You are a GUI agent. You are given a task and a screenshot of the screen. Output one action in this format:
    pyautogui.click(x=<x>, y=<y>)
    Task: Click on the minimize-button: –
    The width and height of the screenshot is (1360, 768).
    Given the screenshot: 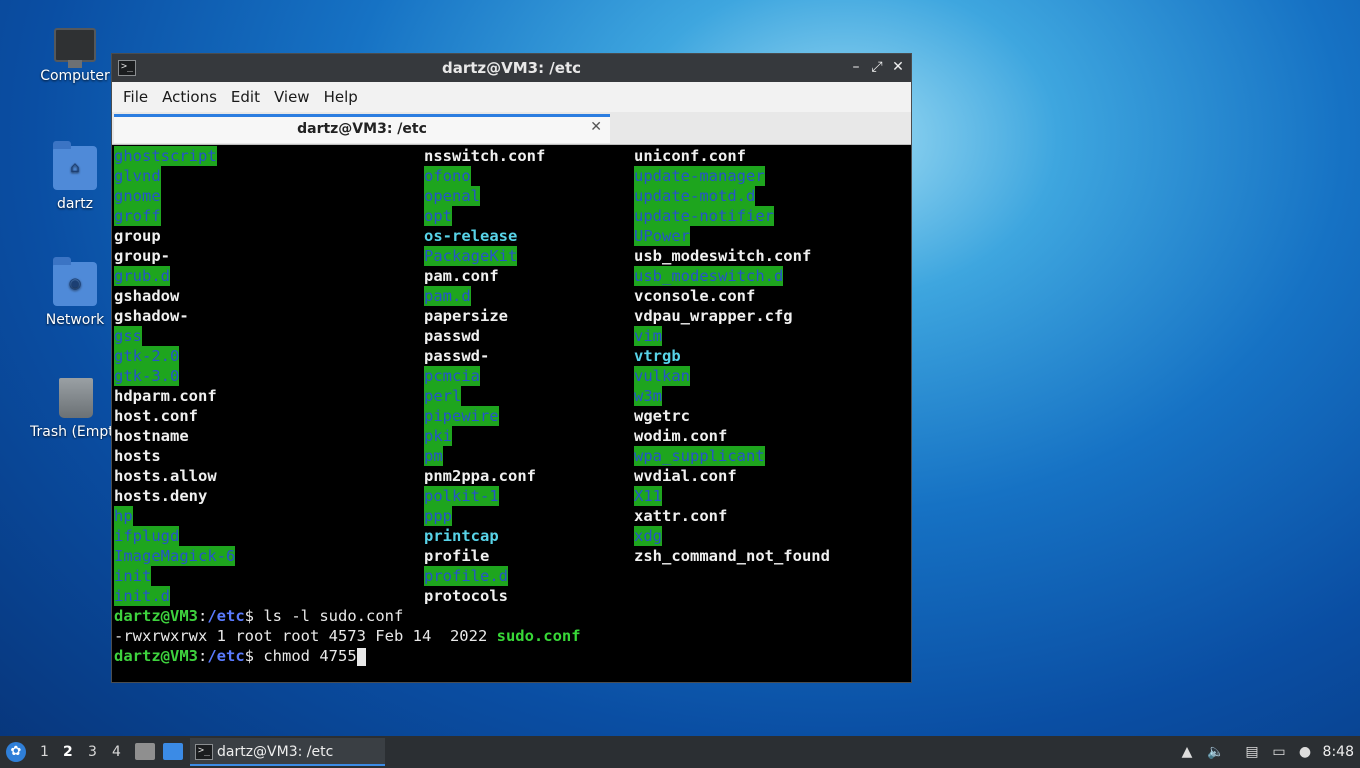 What is the action you would take?
    pyautogui.click(x=856, y=67)
    